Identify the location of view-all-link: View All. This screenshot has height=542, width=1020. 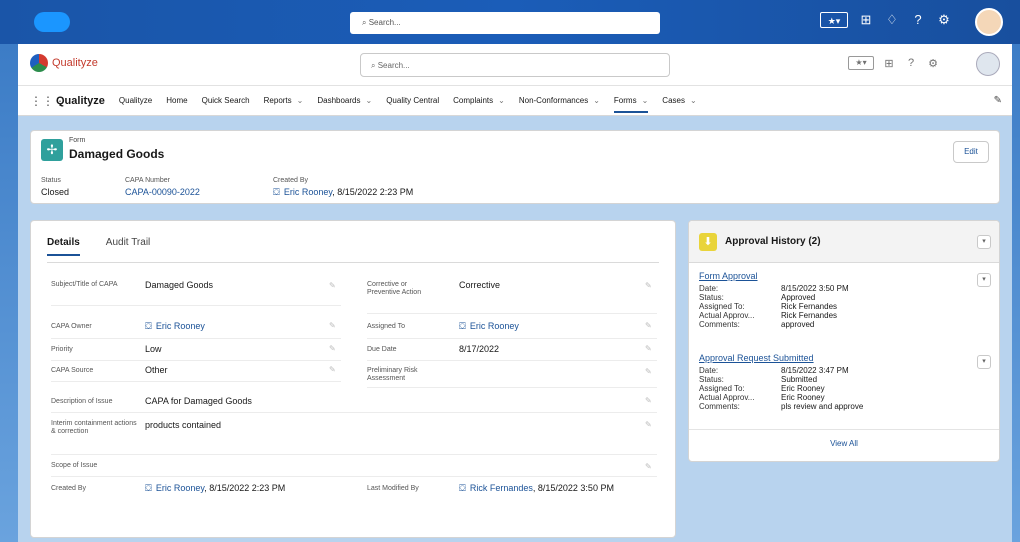
(844, 443).